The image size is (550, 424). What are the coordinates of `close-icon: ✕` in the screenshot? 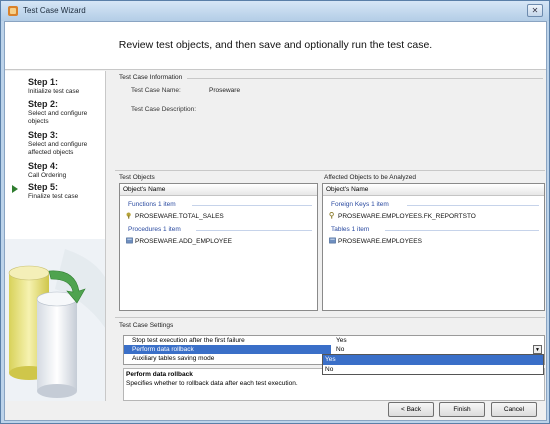 It's located at (535, 10).